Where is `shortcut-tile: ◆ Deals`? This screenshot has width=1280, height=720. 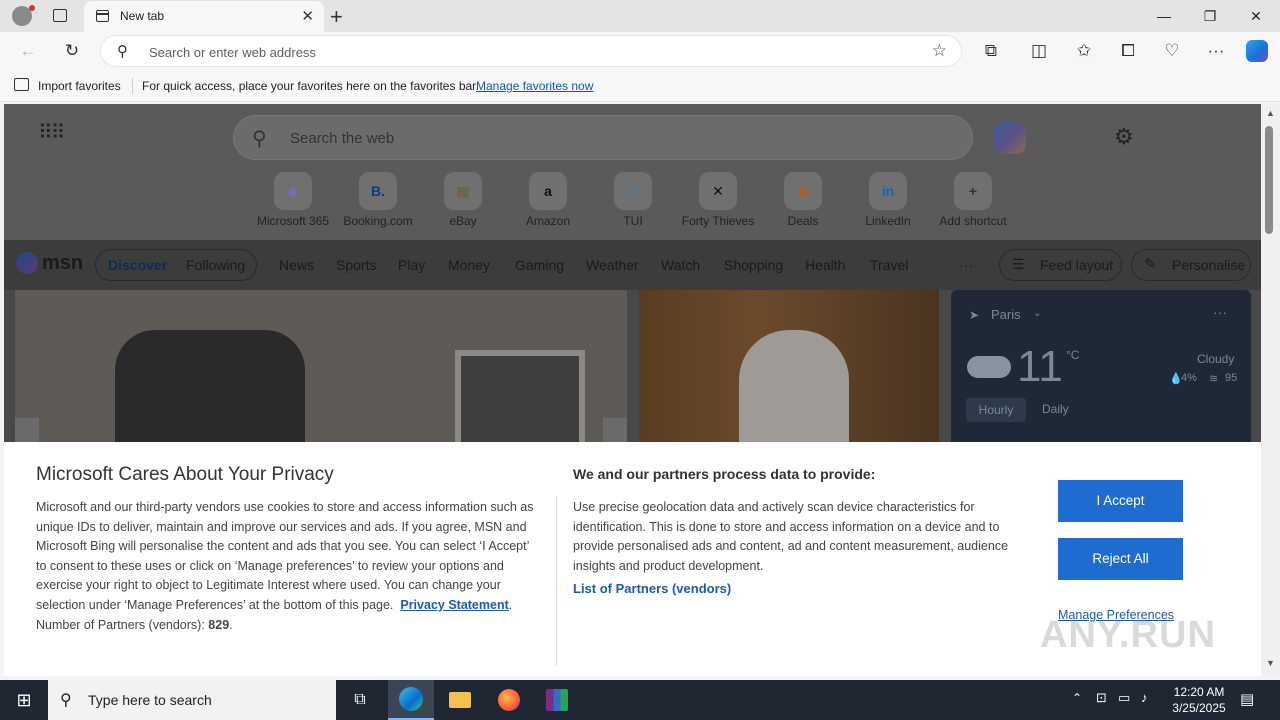
shortcut-tile: ◆ Deals is located at coordinates (803, 200).